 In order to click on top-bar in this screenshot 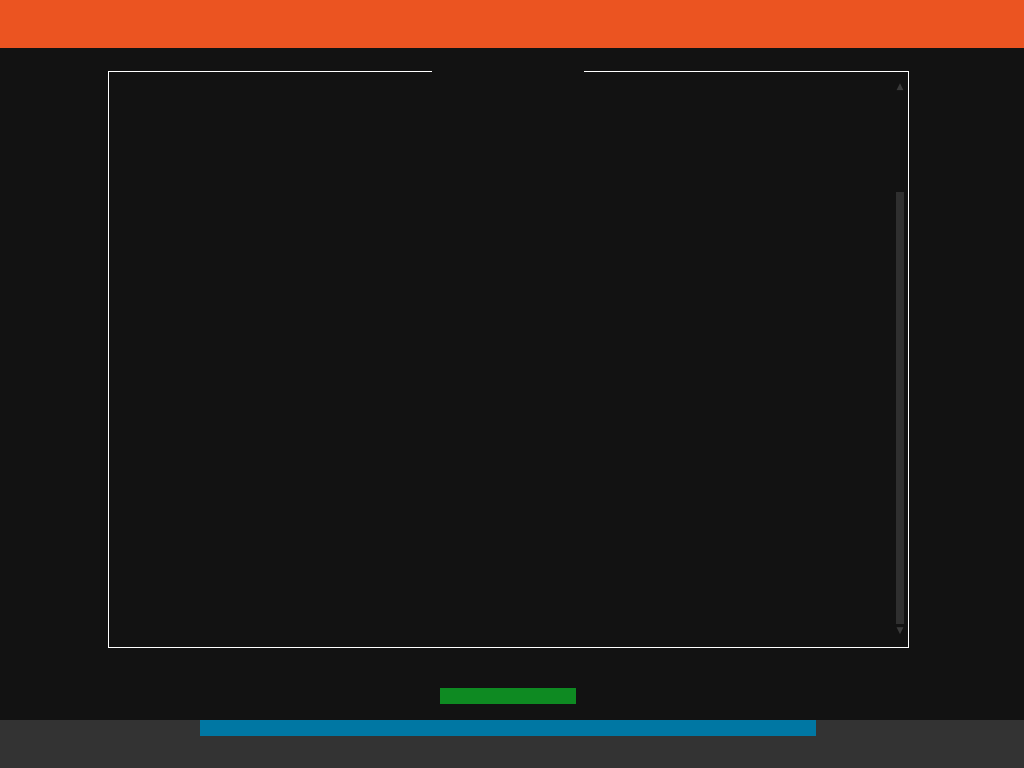, I will do `click(512, 24)`.